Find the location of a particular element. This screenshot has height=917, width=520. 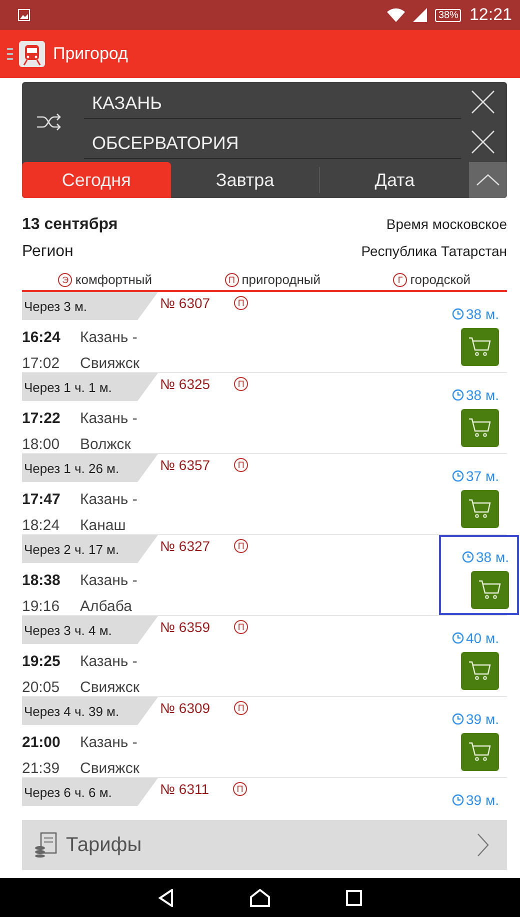

departs-in-tag: Через 4 ч. 39 м. is located at coordinates (90, 711).